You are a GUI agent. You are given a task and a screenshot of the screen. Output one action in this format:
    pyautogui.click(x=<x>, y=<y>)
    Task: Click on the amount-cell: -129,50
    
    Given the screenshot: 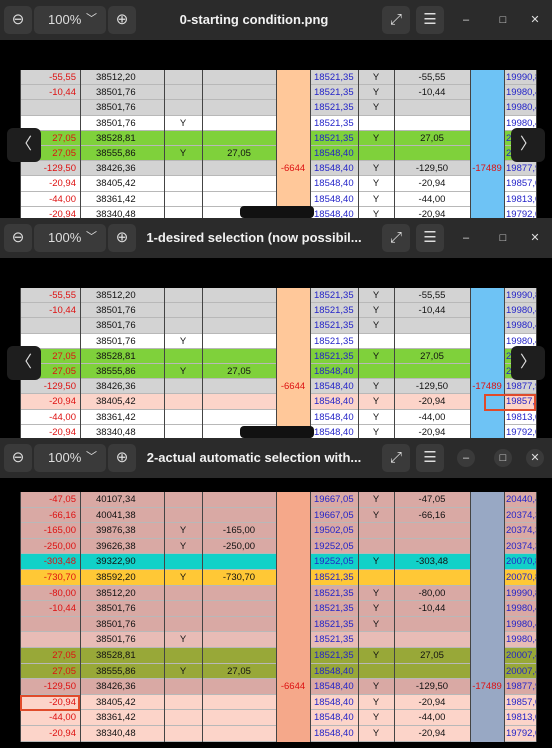 What is the action you would take?
    pyautogui.click(x=59, y=169)
    